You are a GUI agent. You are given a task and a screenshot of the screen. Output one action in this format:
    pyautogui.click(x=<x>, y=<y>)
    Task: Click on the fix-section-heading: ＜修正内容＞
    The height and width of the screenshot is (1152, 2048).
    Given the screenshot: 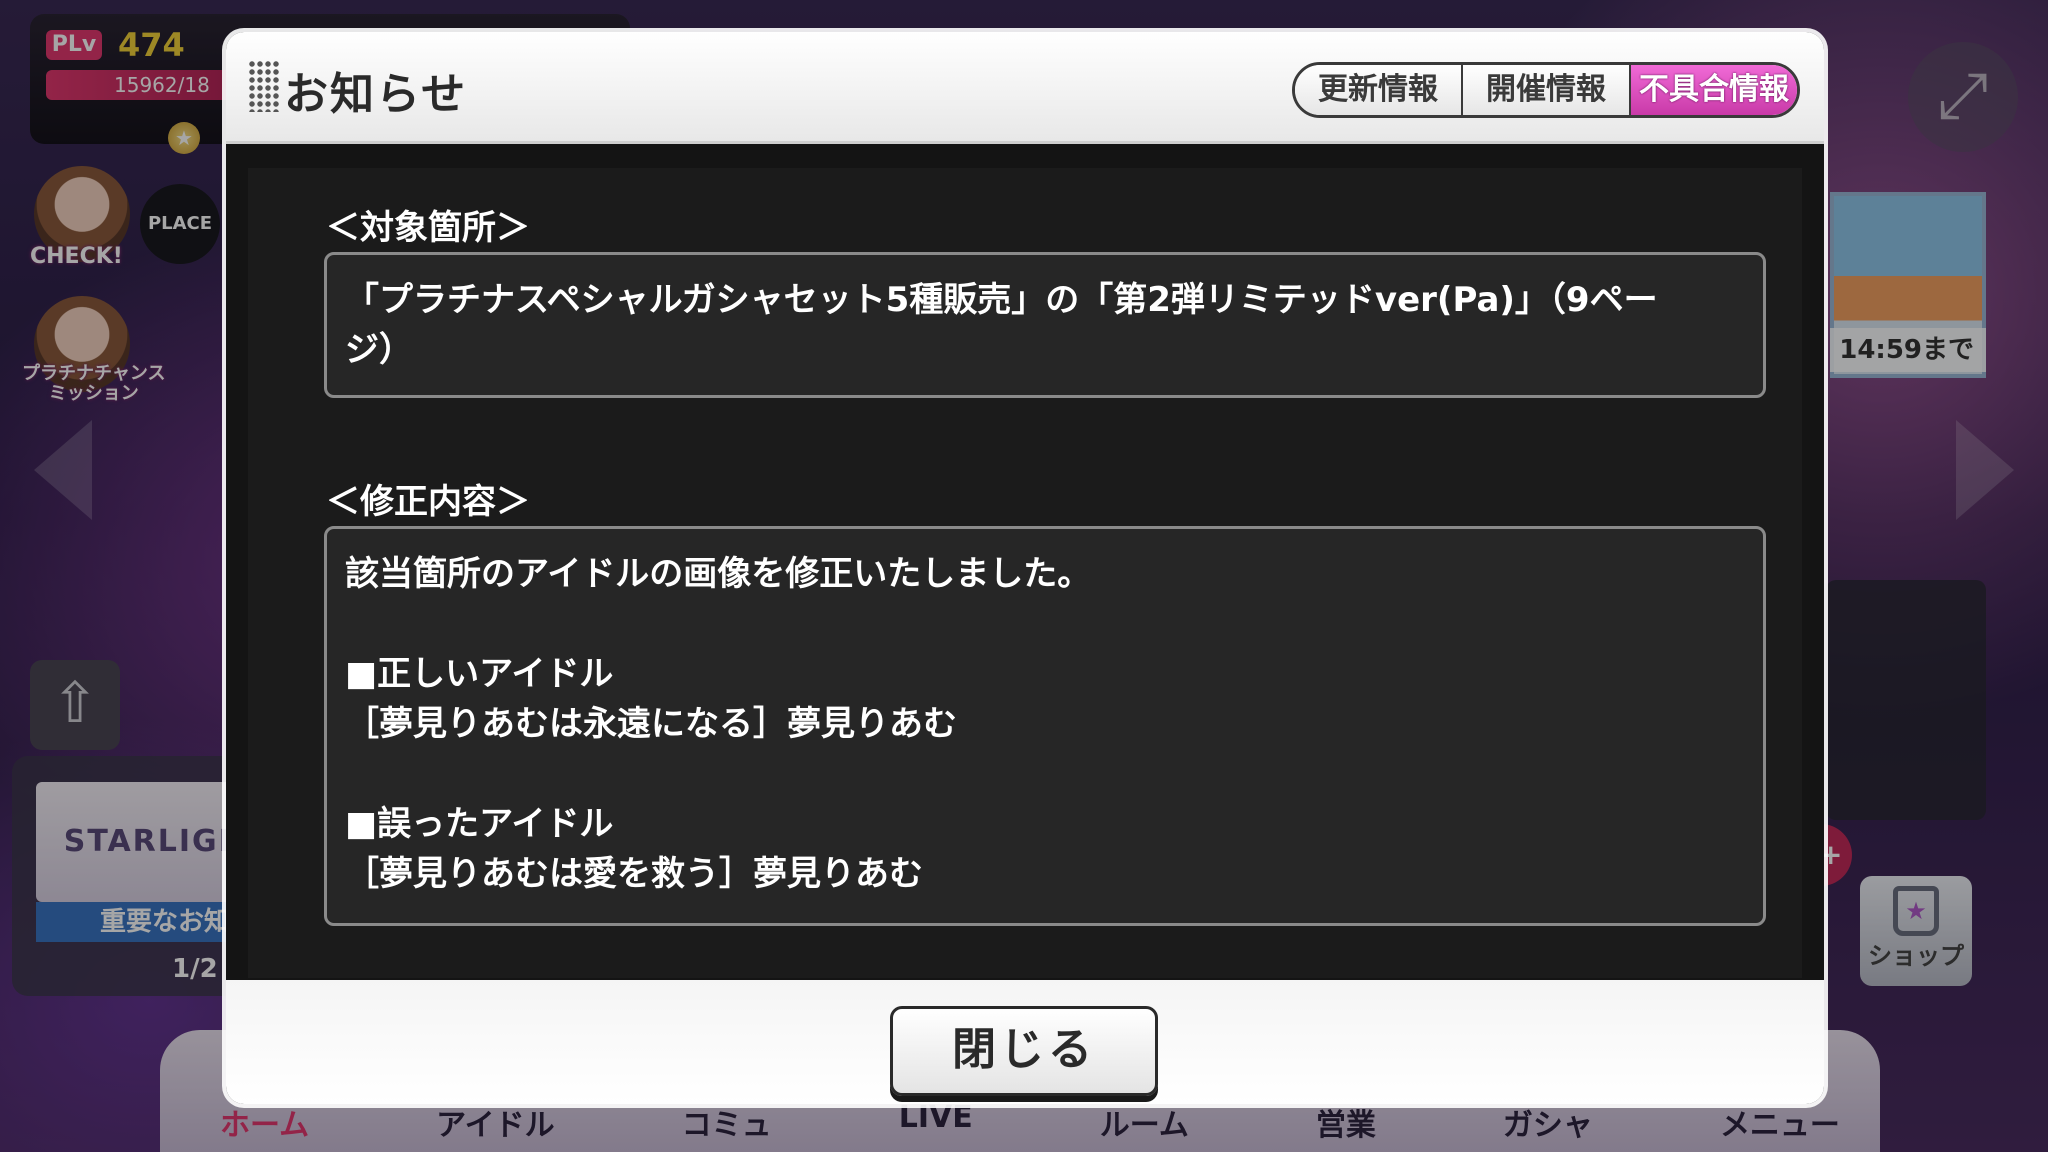 What is the action you would take?
    pyautogui.click(x=428, y=502)
    